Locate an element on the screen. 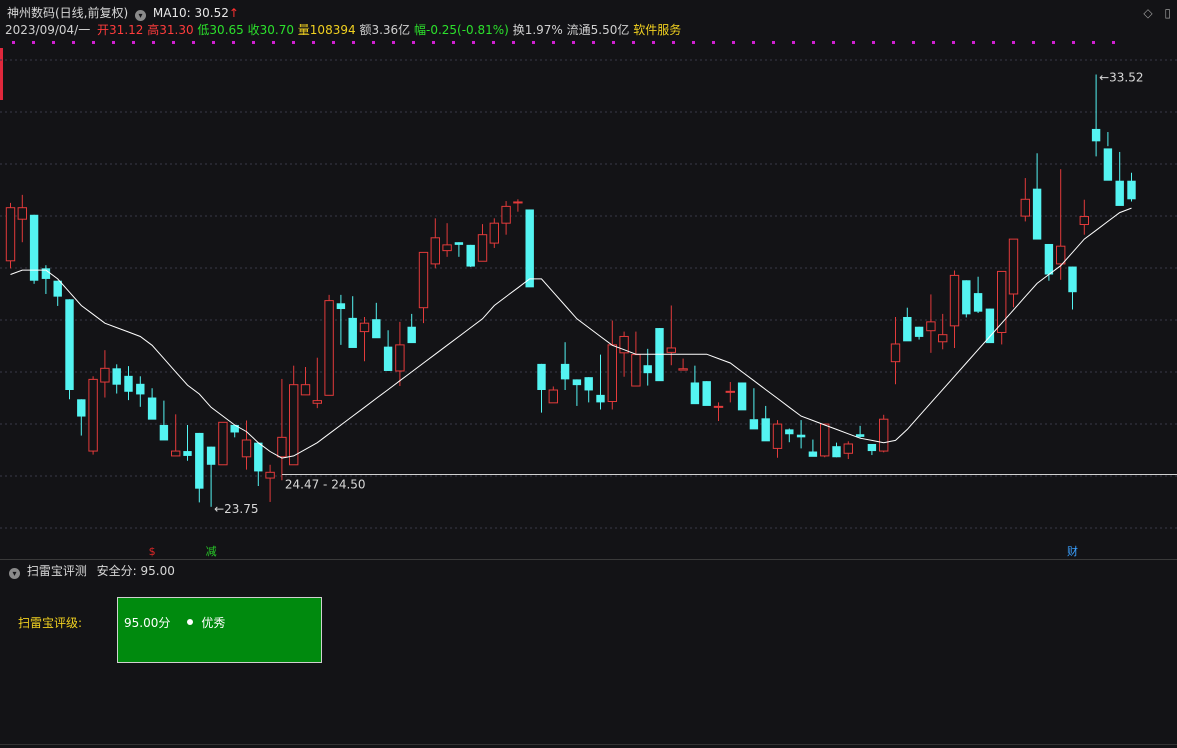 This screenshot has width=1177, height=748. top-dots is located at coordinates (563, 42).